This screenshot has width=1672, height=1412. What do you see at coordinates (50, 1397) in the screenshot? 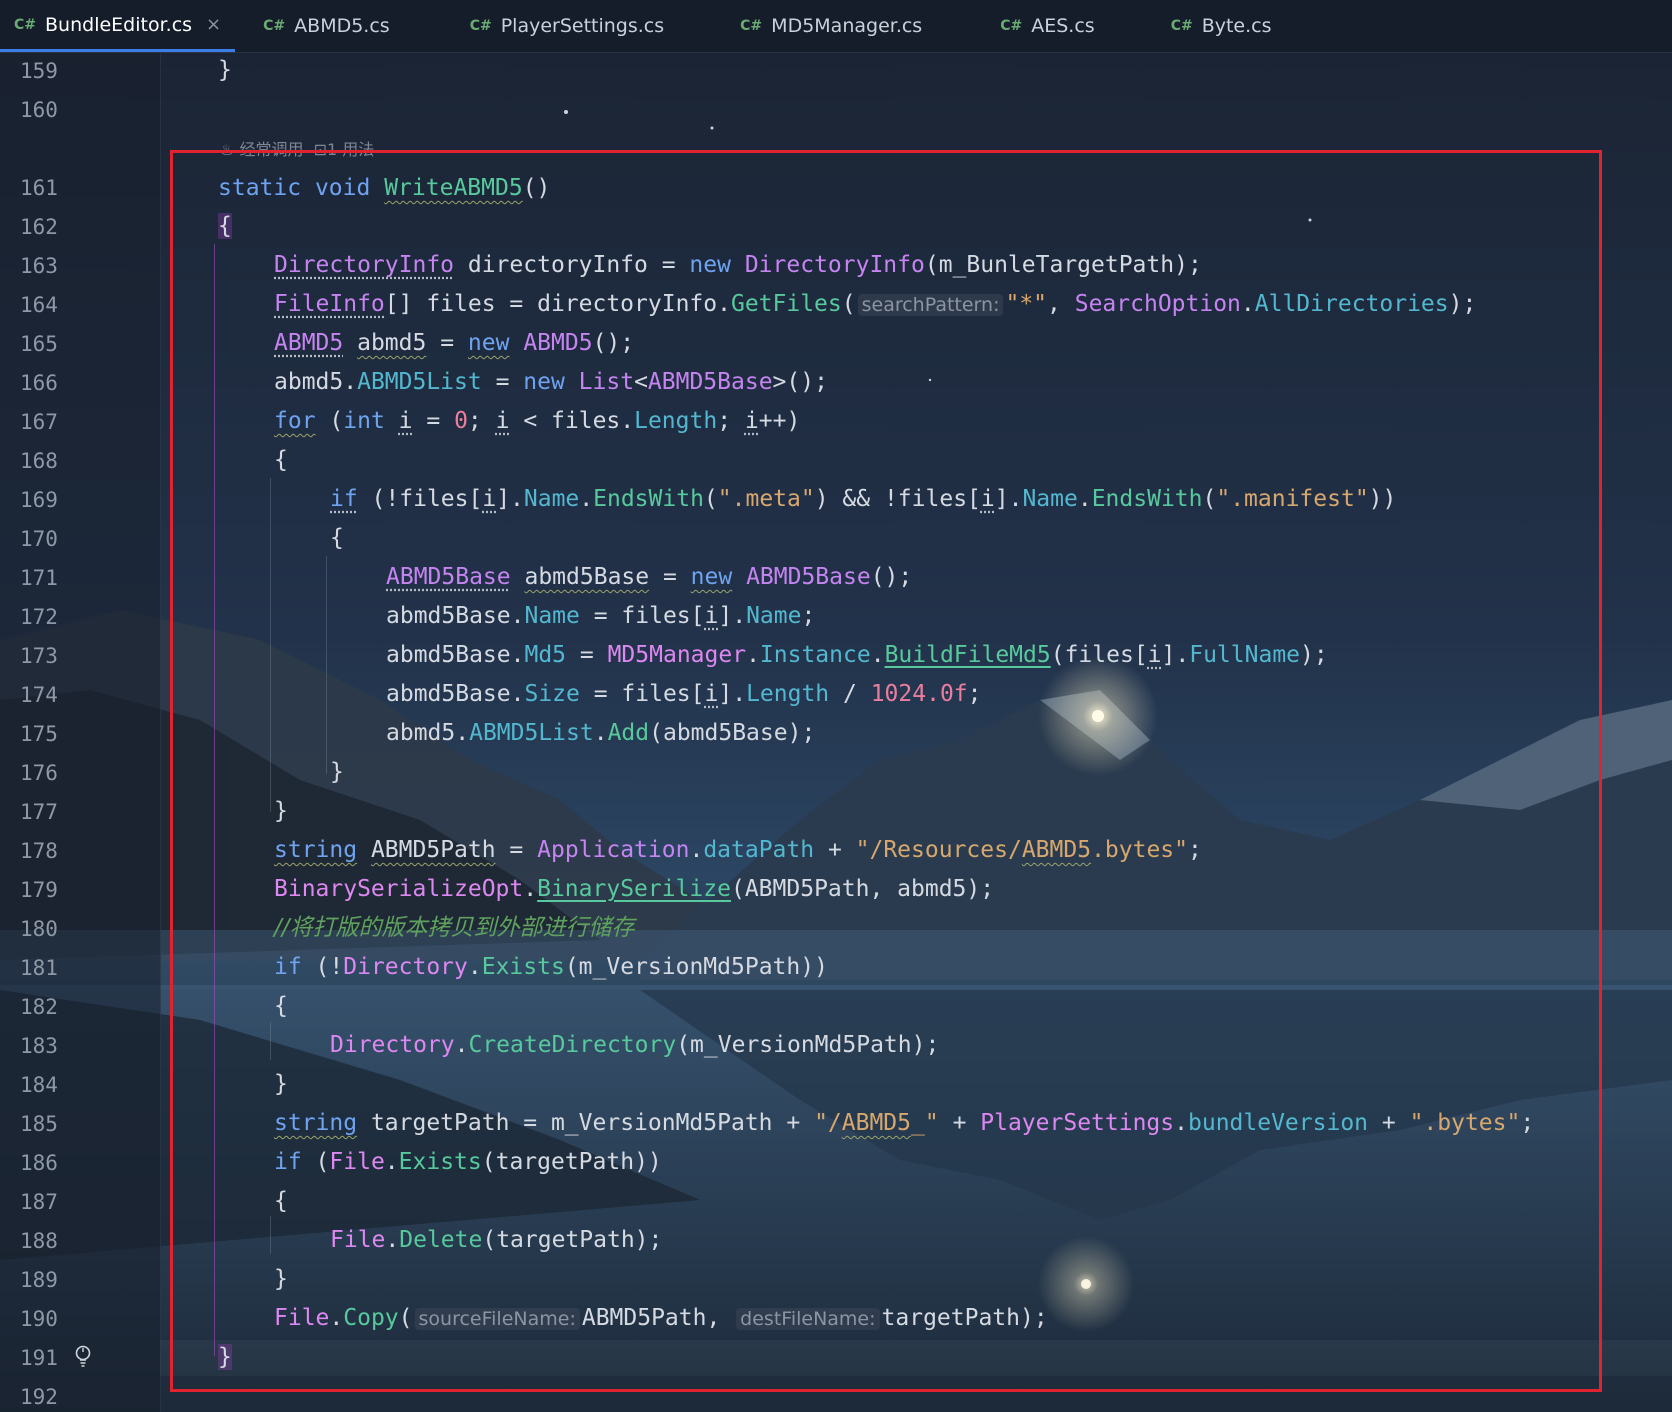
I see `line-number: 192` at bounding box center [50, 1397].